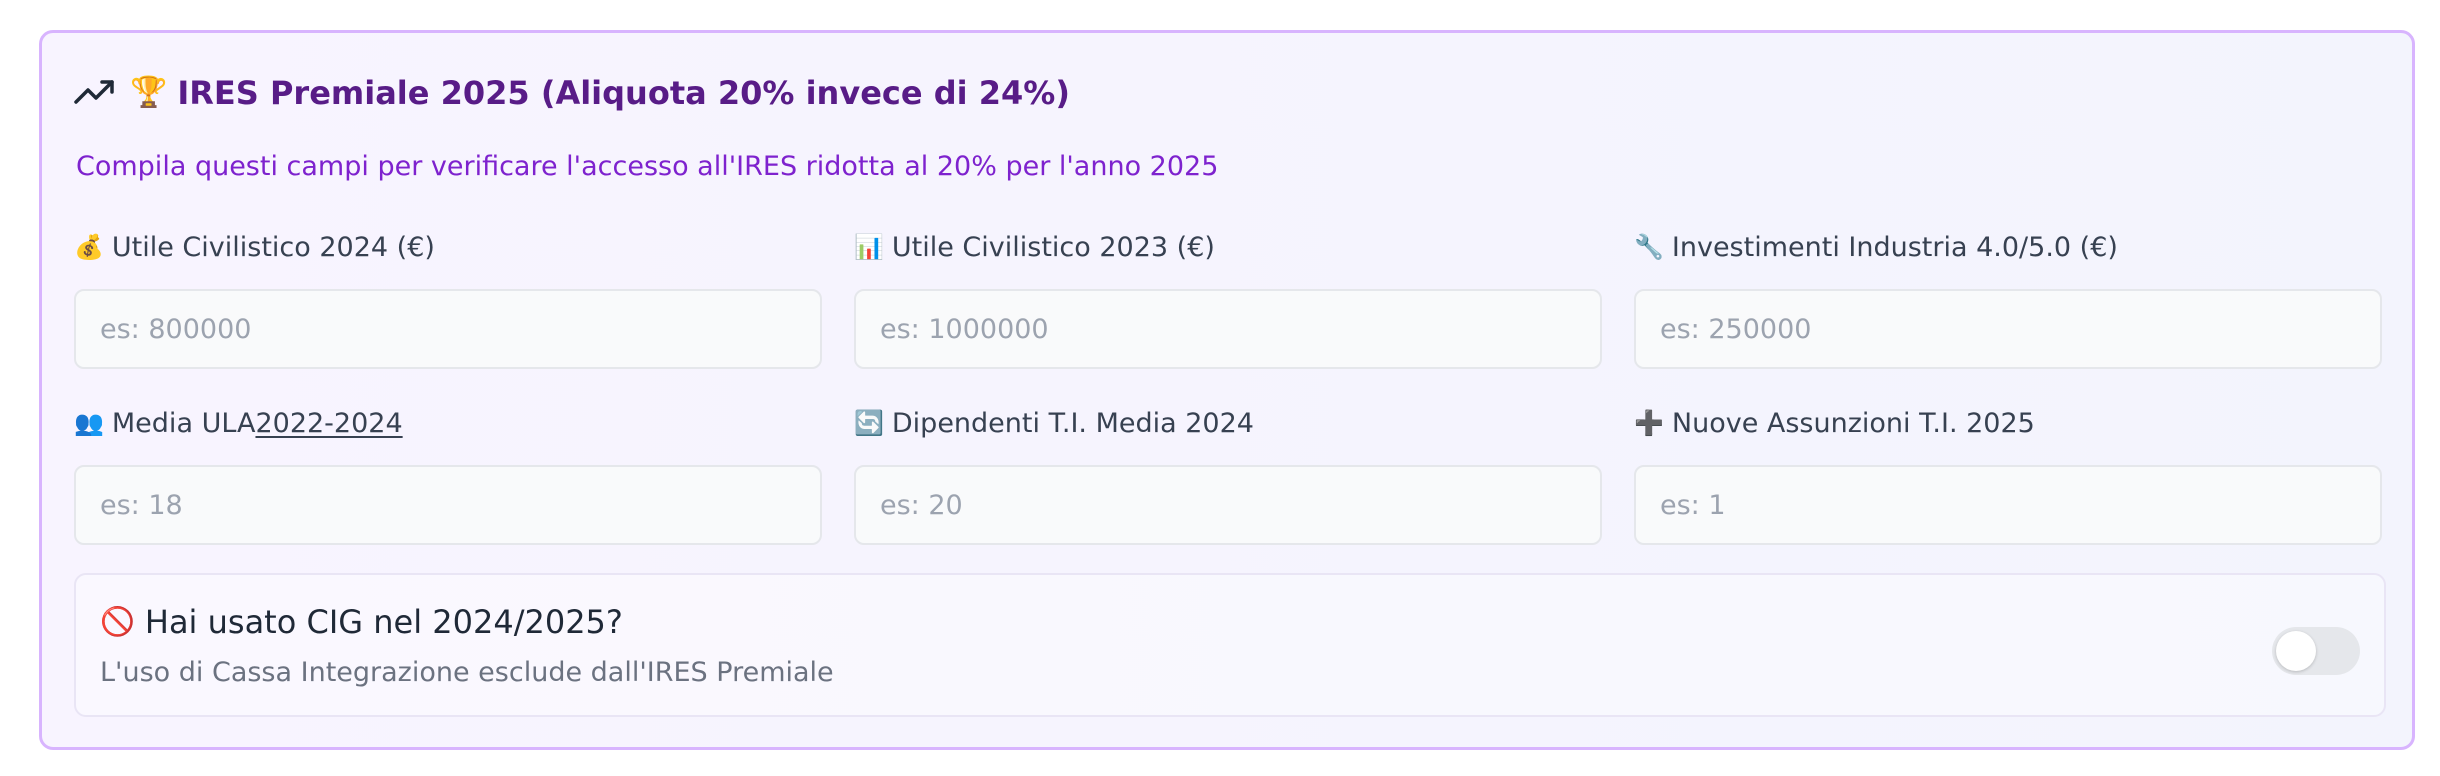 Image resolution: width=2440 pixels, height=776 pixels. What do you see at coordinates (273, 247) in the screenshot?
I see `field-label-text: Utile Civilistico 2024 (€)` at bounding box center [273, 247].